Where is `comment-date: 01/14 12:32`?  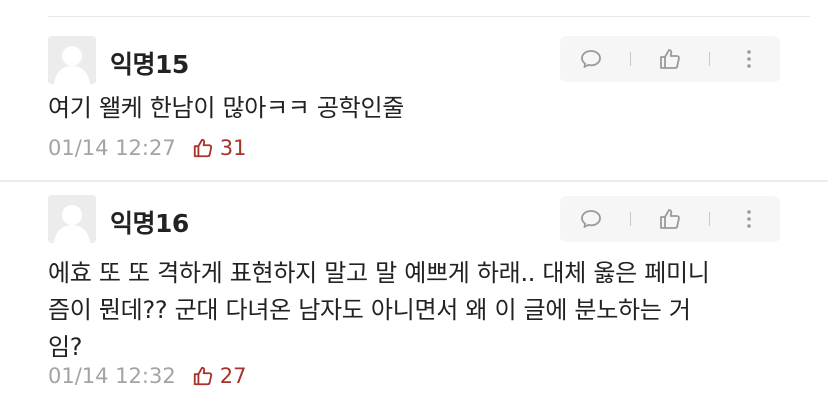
comment-date: 01/14 12:32 is located at coordinates (112, 376).